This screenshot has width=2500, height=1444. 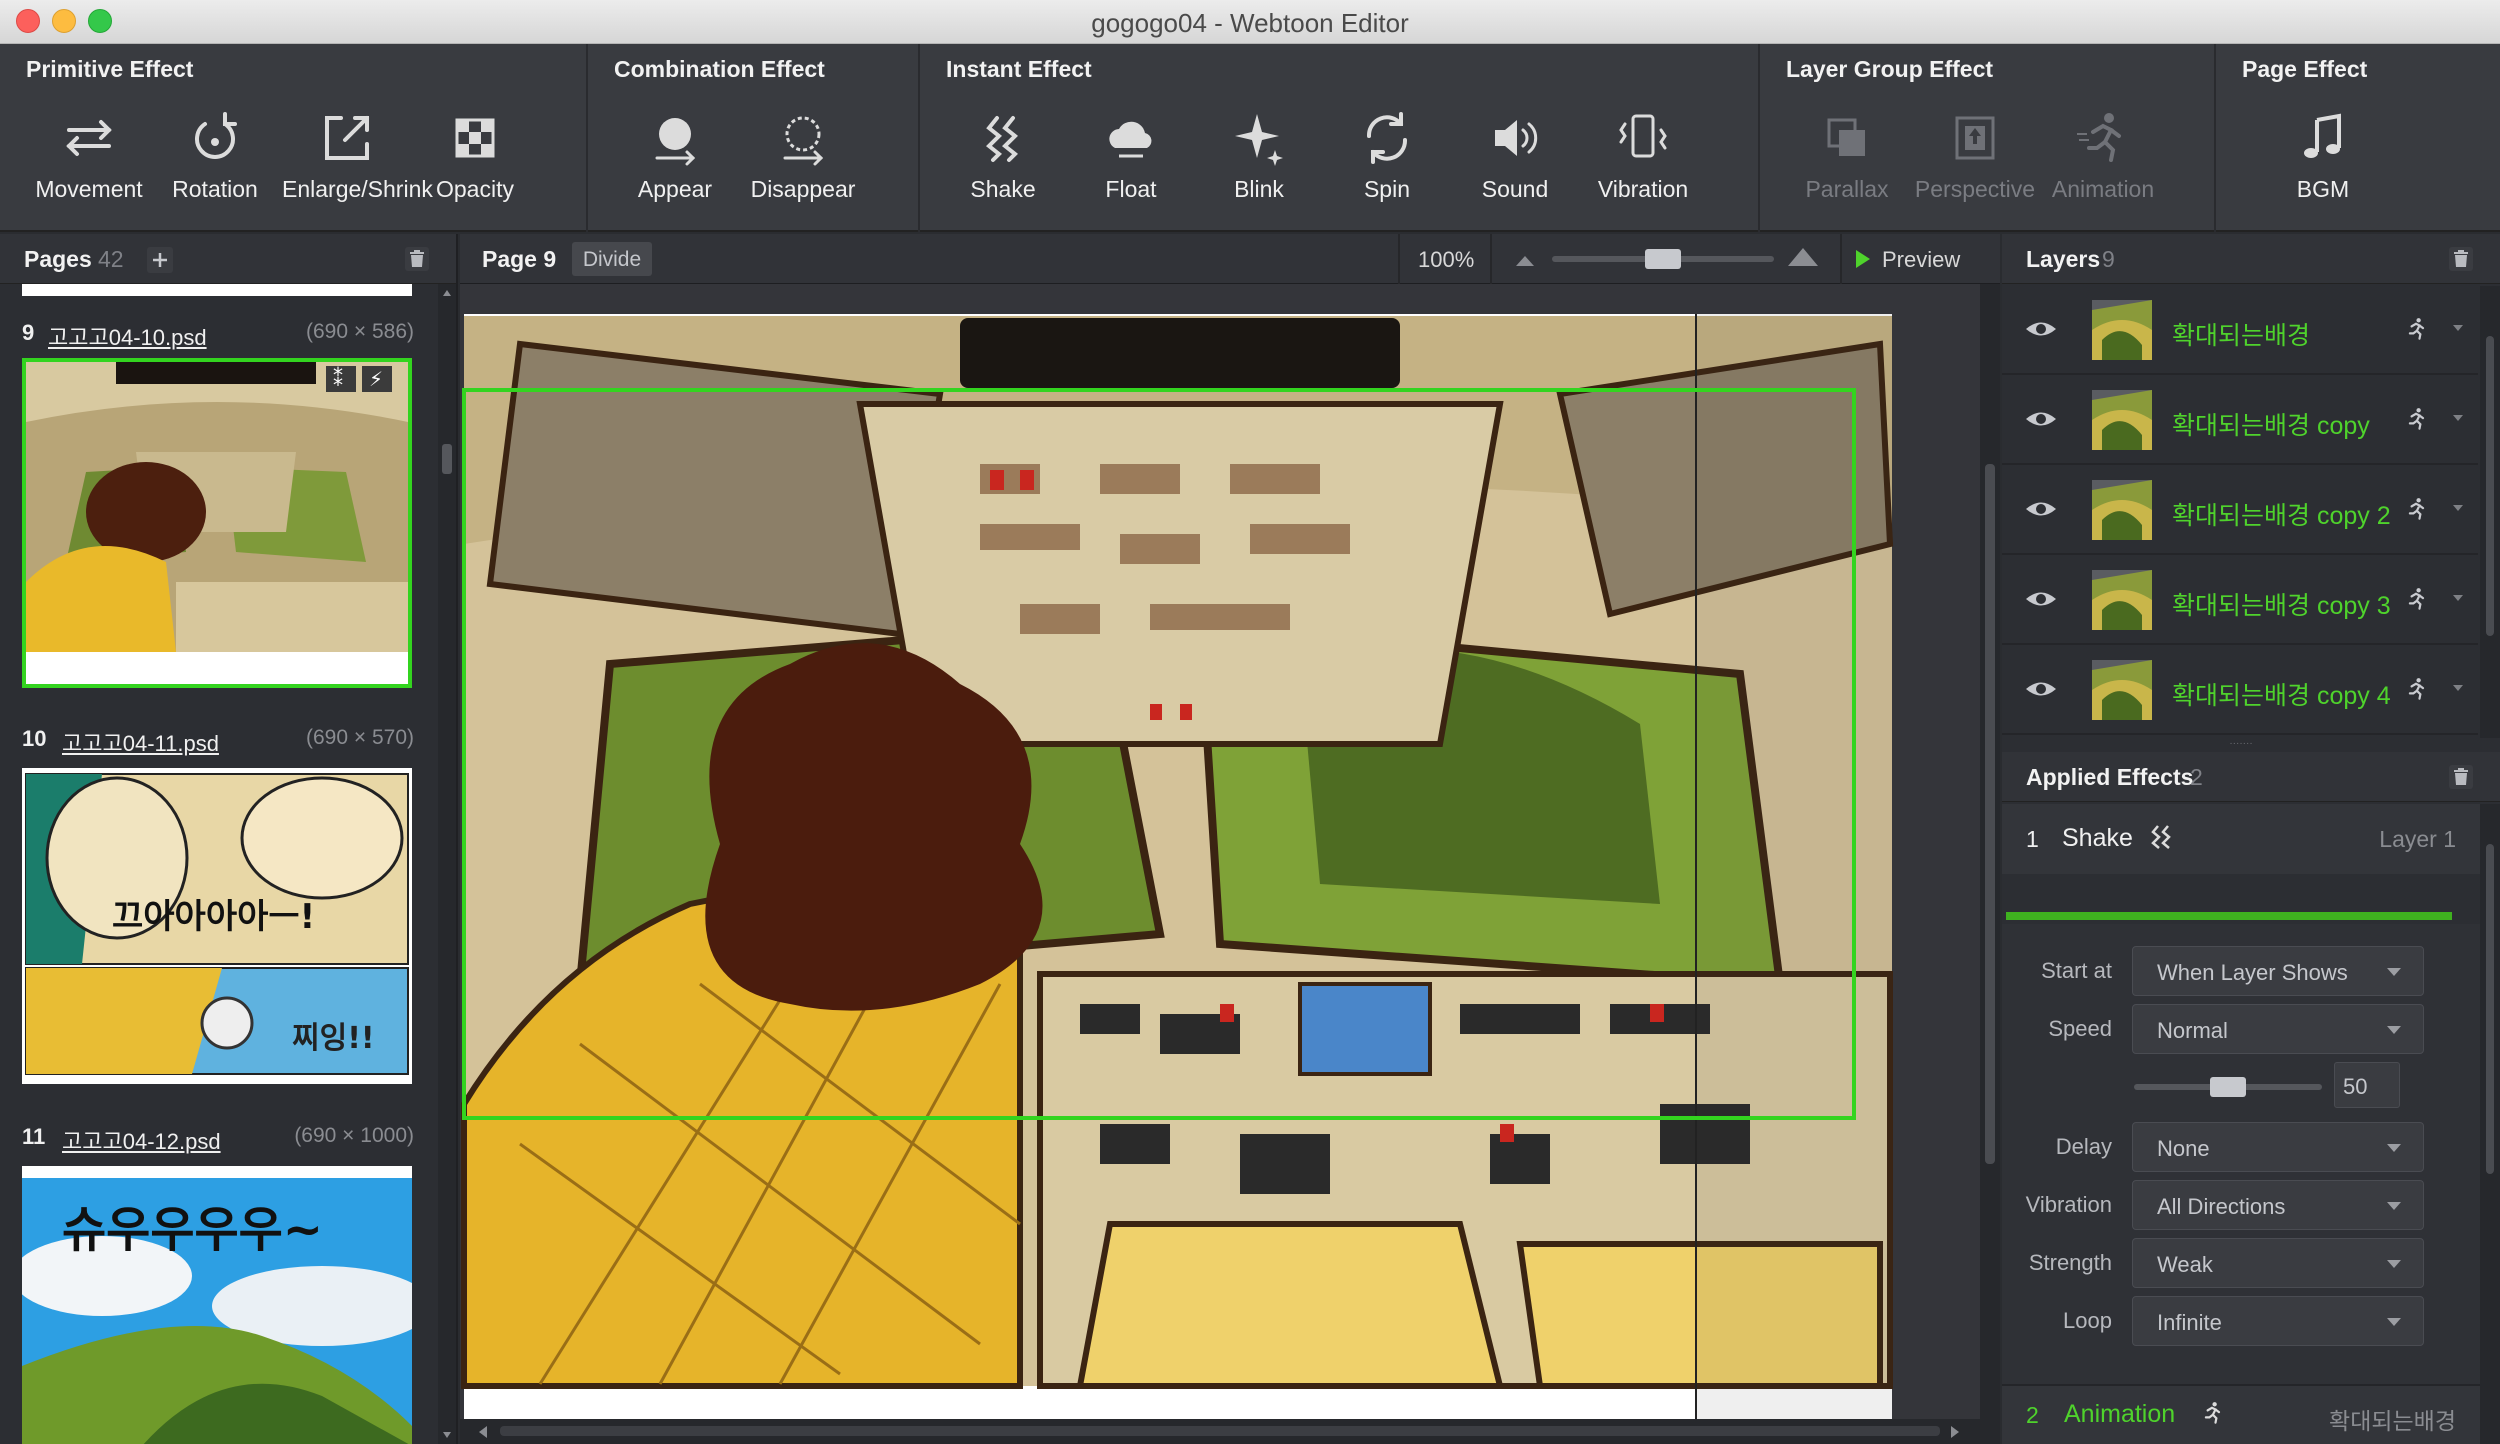 I want to click on delete-effect-trash-icon, so click(x=2461, y=777).